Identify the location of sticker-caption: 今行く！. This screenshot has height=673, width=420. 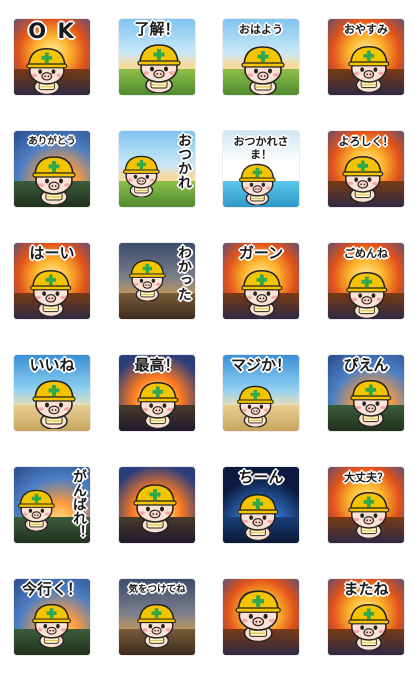
(51, 589).